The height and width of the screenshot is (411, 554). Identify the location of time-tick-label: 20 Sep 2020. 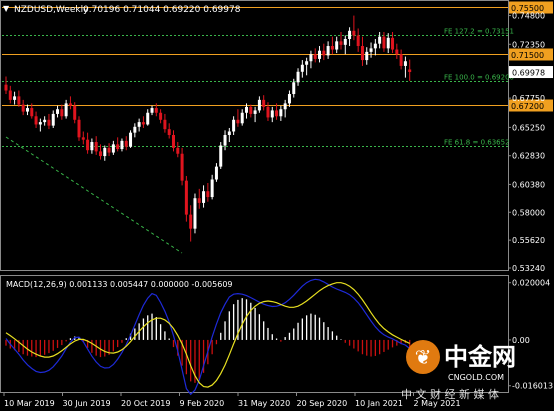
(322, 403).